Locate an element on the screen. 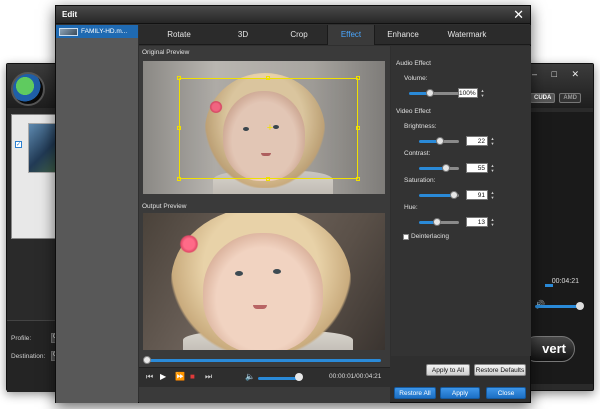  crop-handle-top-left is located at coordinates (179, 78).